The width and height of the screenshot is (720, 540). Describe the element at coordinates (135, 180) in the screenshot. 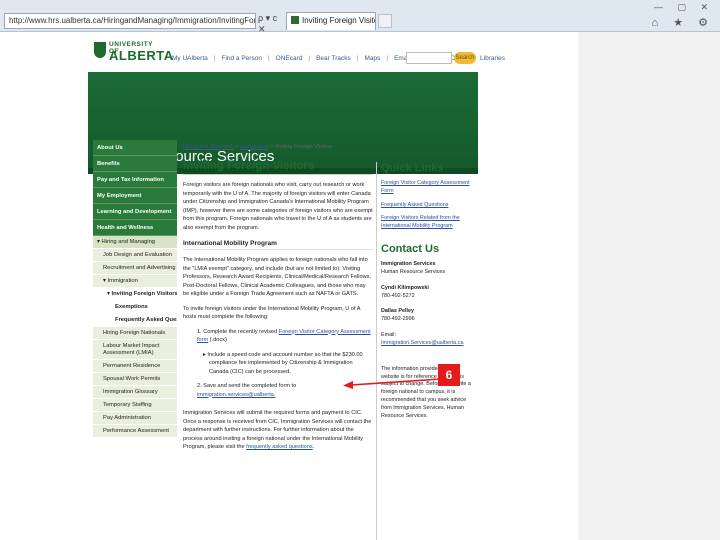

I see `sidebar-item: Pay and Tax Information` at that location.